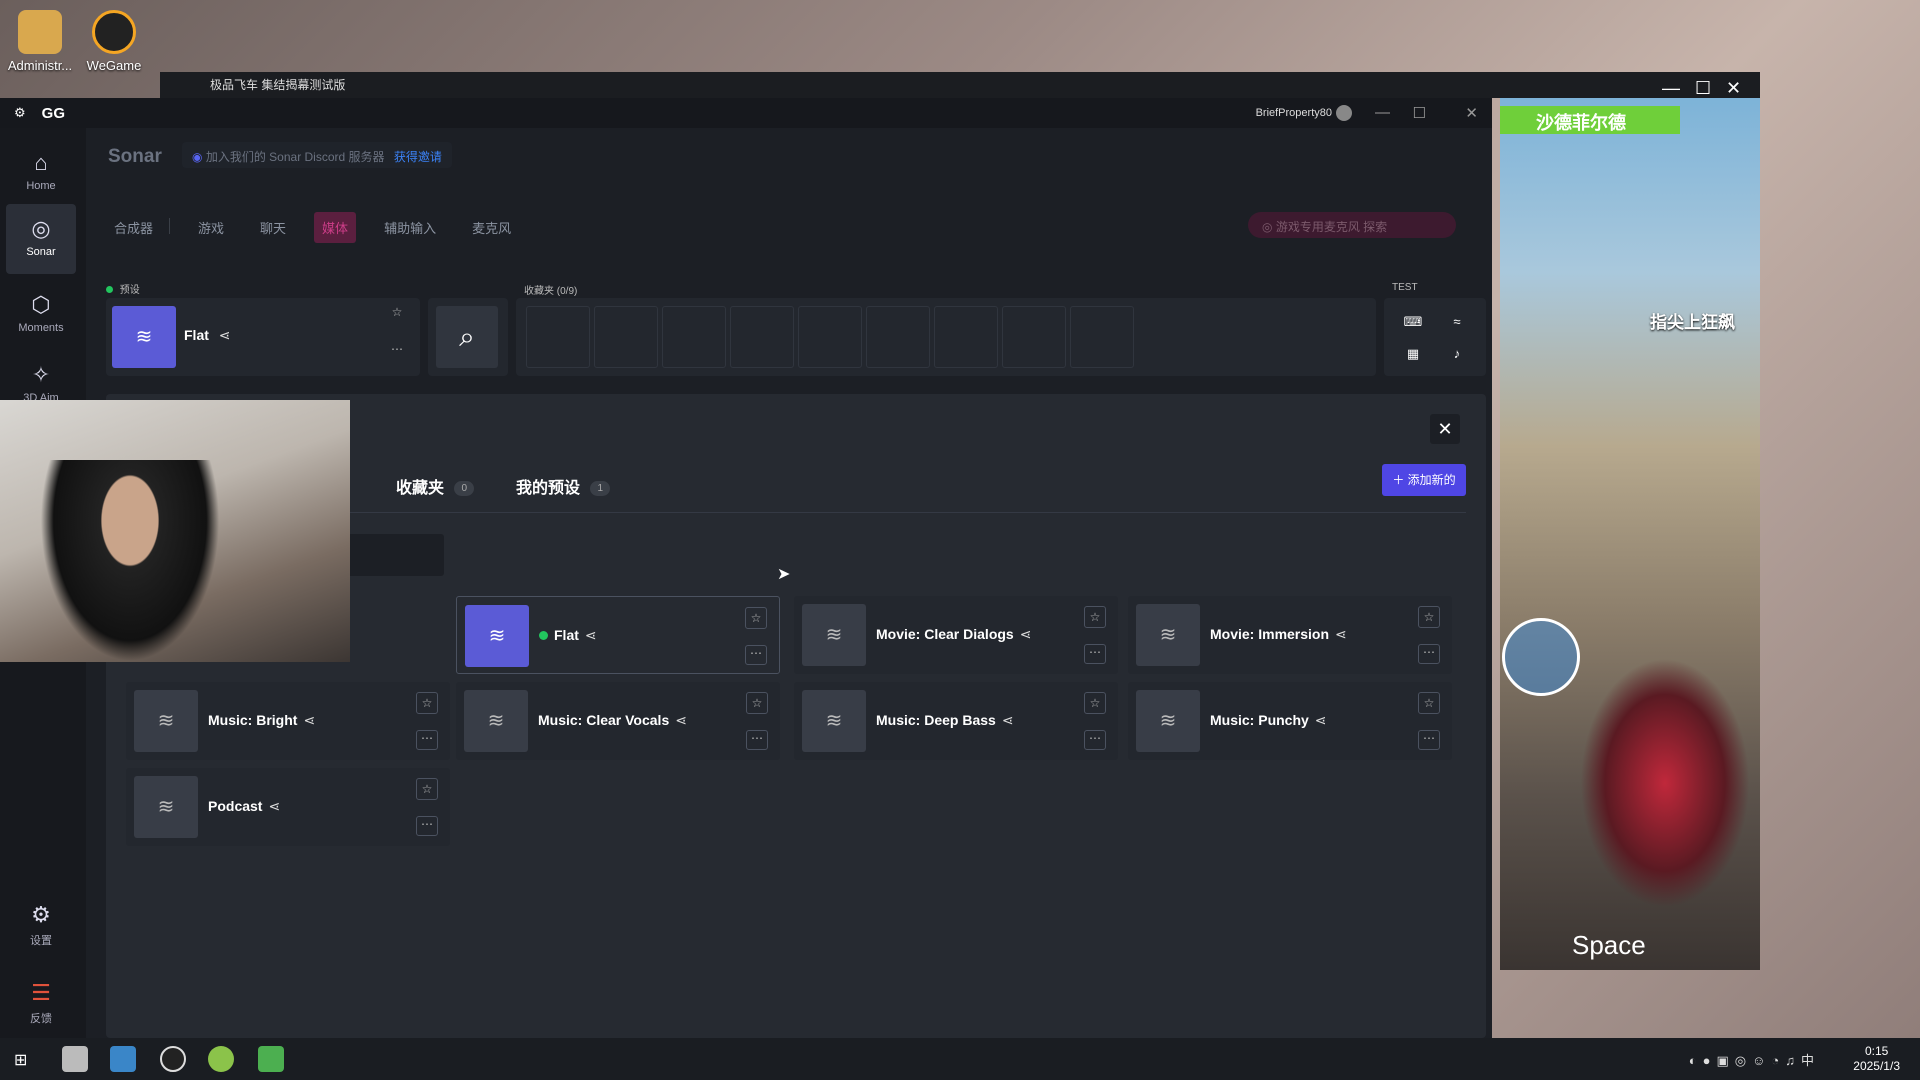  What do you see at coordinates (834, 721) in the screenshot?
I see `preset-wave-icon: ≋` at bounding box center [834, 721].